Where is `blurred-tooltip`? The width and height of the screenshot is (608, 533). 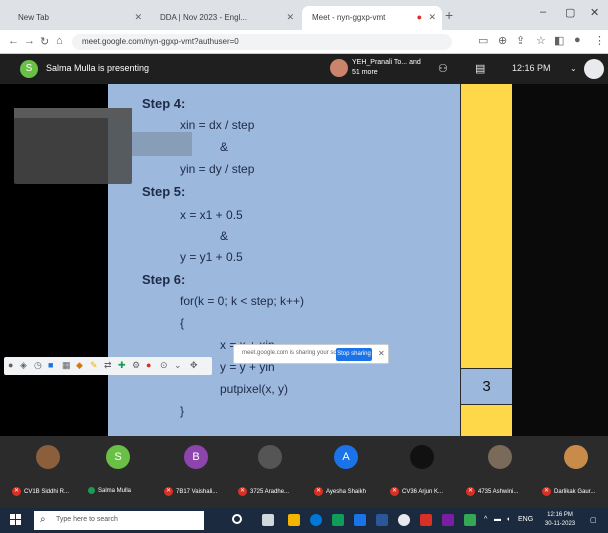
blurred-tooltip is located at coordinates (162, 144).